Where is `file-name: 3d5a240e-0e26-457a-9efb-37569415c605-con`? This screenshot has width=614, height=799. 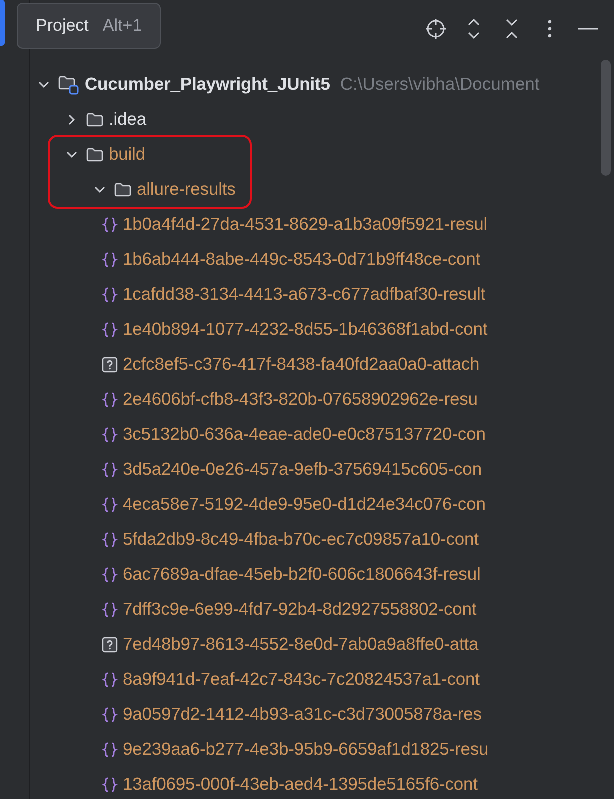 file-name: 3d5a240e-0e26-457a-9efb-37569415c605-con is located at coordinates (302, 469).